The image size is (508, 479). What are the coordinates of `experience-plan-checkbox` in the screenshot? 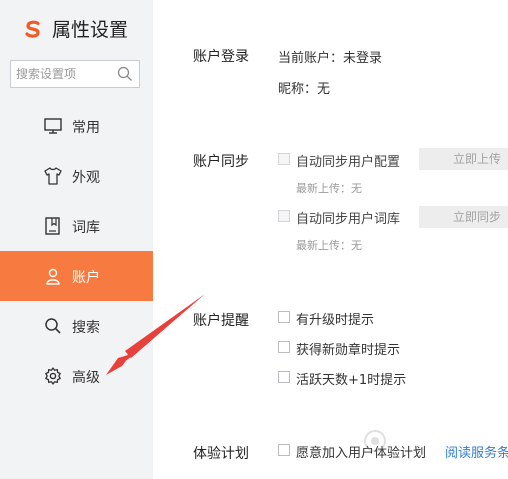 It's located at (284, 450).